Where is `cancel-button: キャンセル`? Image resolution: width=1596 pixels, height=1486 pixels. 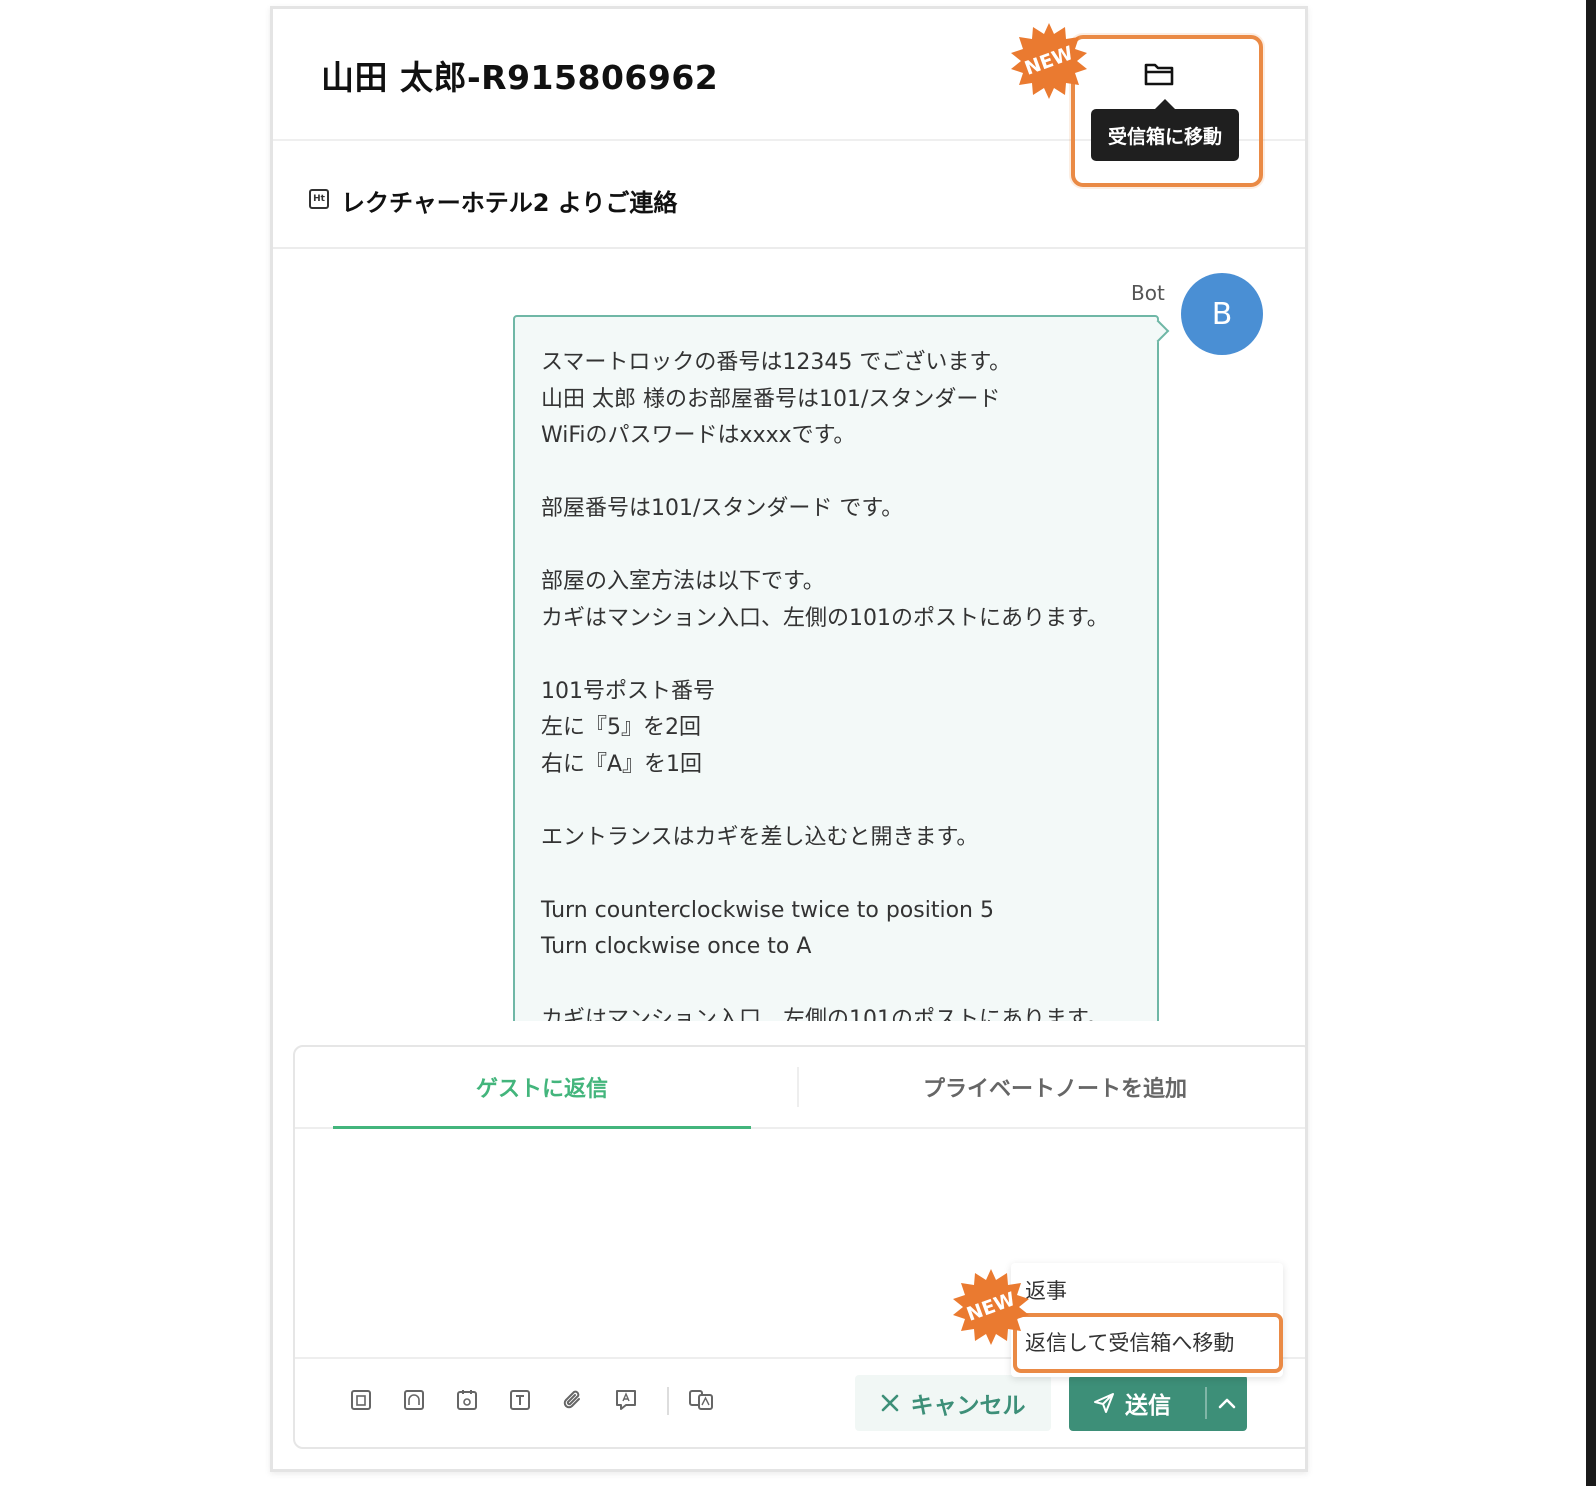 cancel-button: キャンセル is located at coordinates (953, 1403).